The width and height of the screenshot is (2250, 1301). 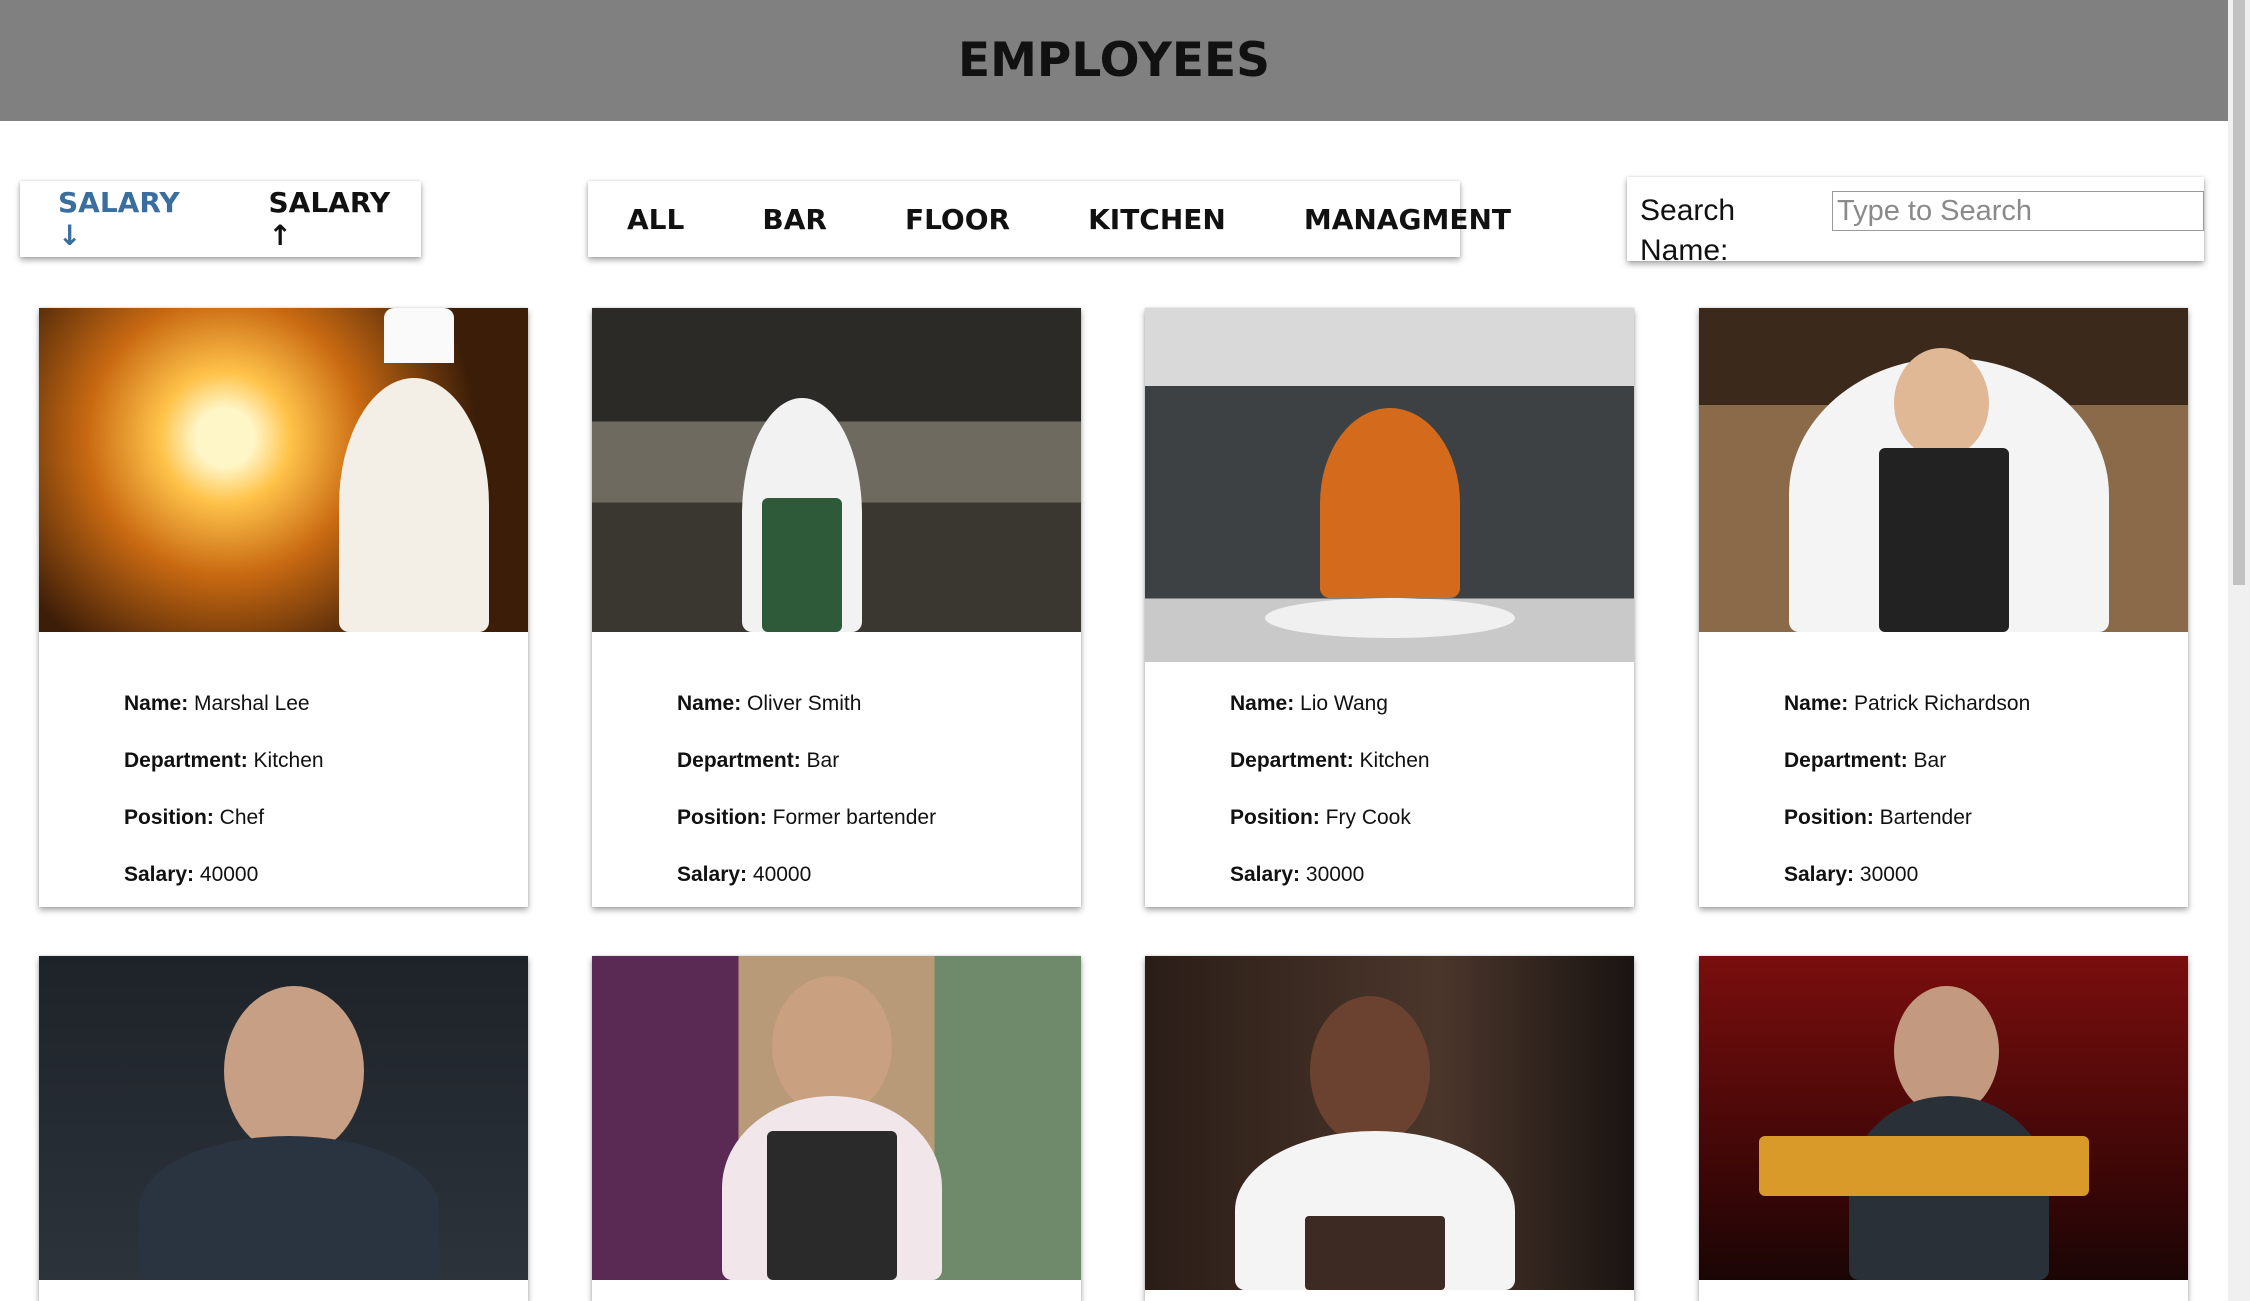 I want to click on employee-position: Position: Former bartender, so click(x=807, y=817).